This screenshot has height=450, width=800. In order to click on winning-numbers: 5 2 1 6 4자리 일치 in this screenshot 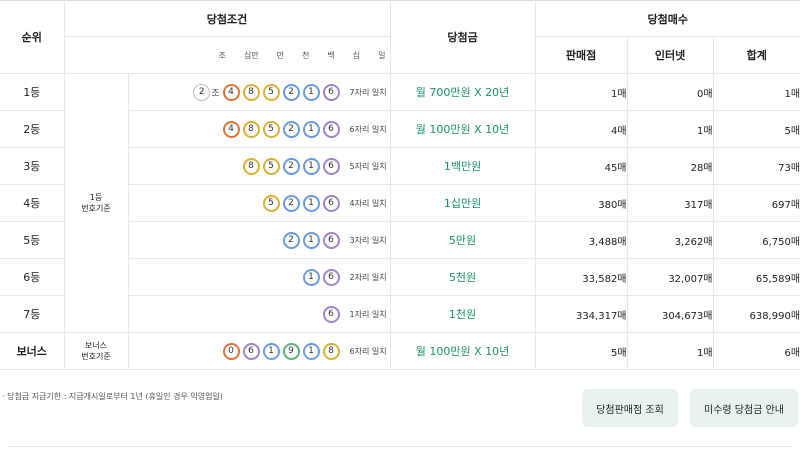, I will do `click(259, 203)`.